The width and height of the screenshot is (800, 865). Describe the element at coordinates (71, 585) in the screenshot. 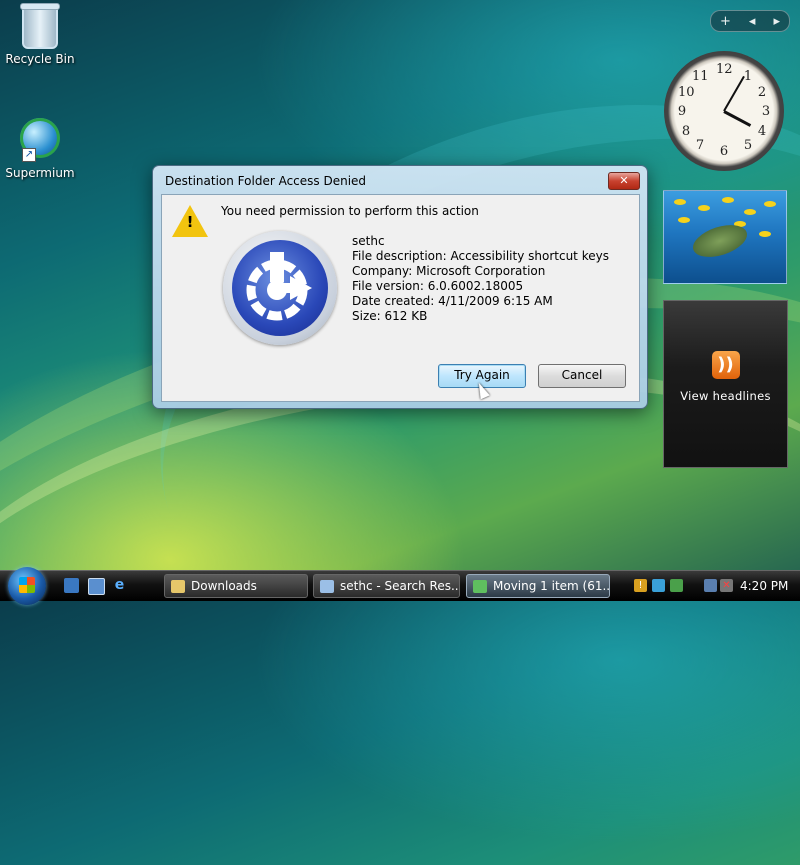

I see `show-desktop-icon` at that location.